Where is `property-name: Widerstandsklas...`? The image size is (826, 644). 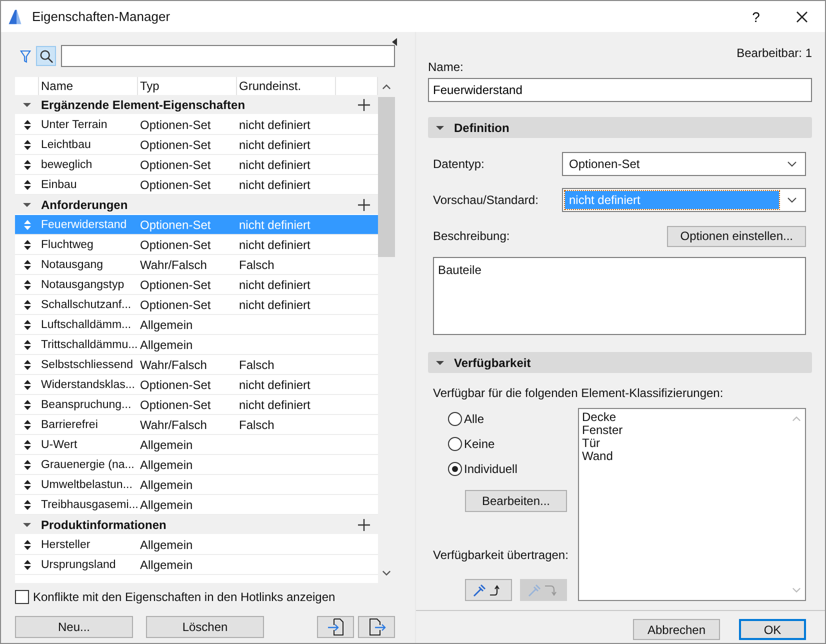
property-name: Widerstandsklas... is located at coordinates (88, 384).